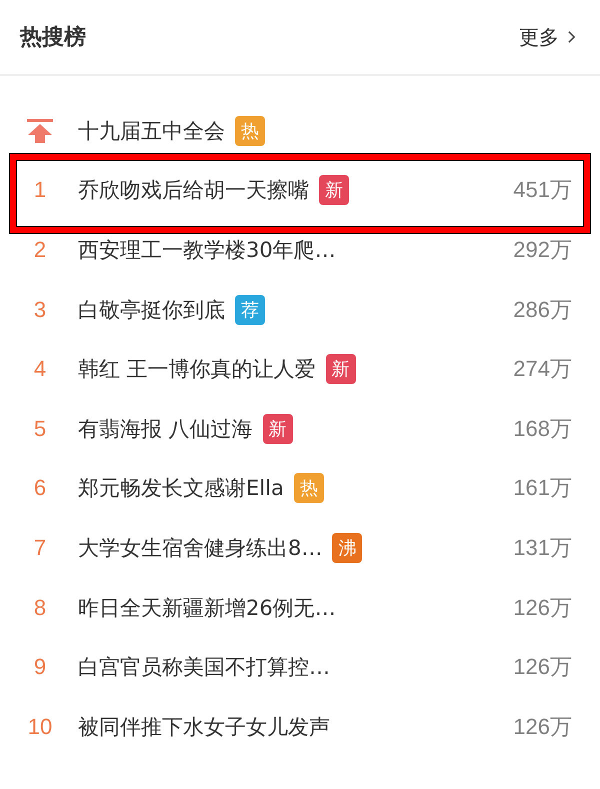 Image resolution: width=600 pixels, height=789 pixels. What do you see at coordinates (347, 547) in the screenshot?
I see `tag-label: 沸` at bounding box center [347, 547].